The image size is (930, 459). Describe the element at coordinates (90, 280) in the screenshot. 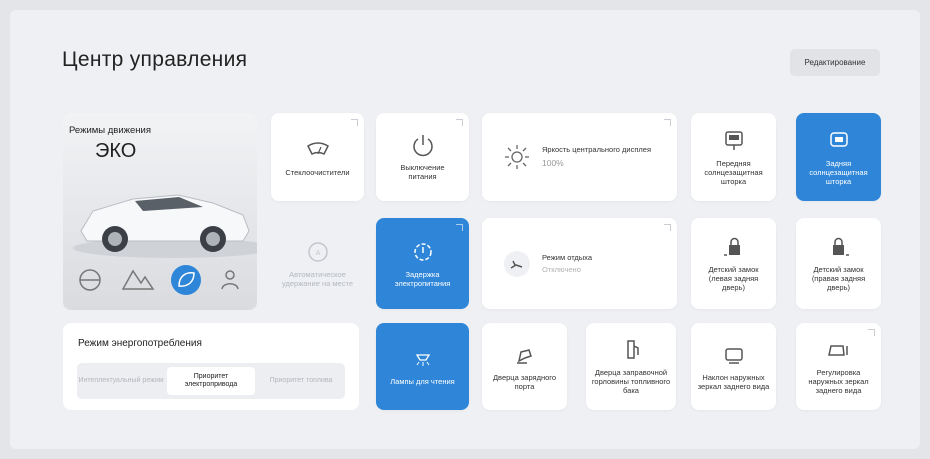

I see `steering-wheel-icon` at that location.